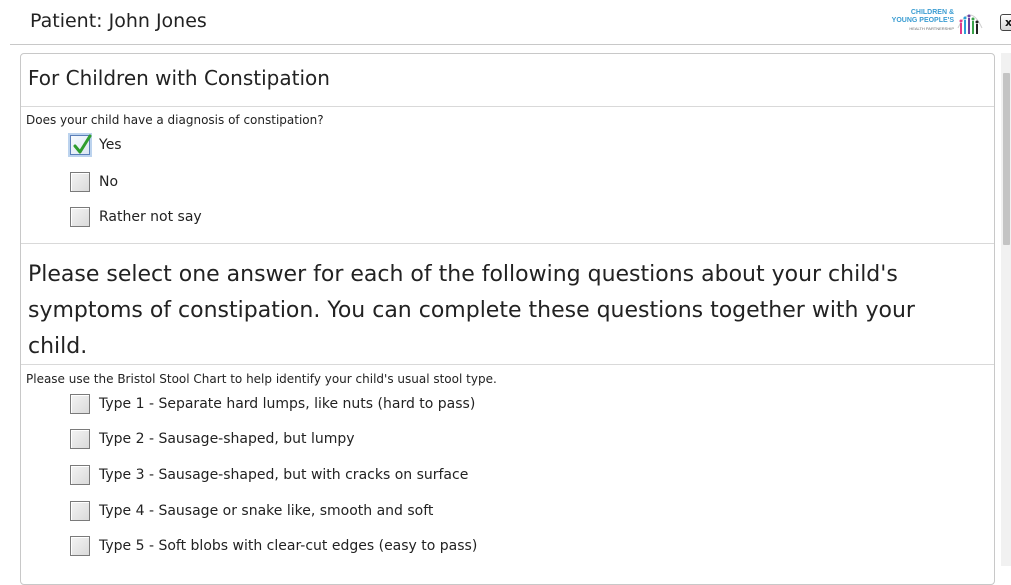 This screenshot has height=585, width=1011. I want to click on type-3-checkbox, so click(80, 475).